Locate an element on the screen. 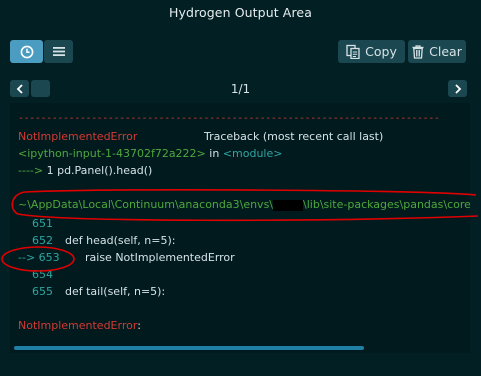 Image resolution: width=481 pixels, height=376 pixels. next-button is located at coordinates (457, 88).